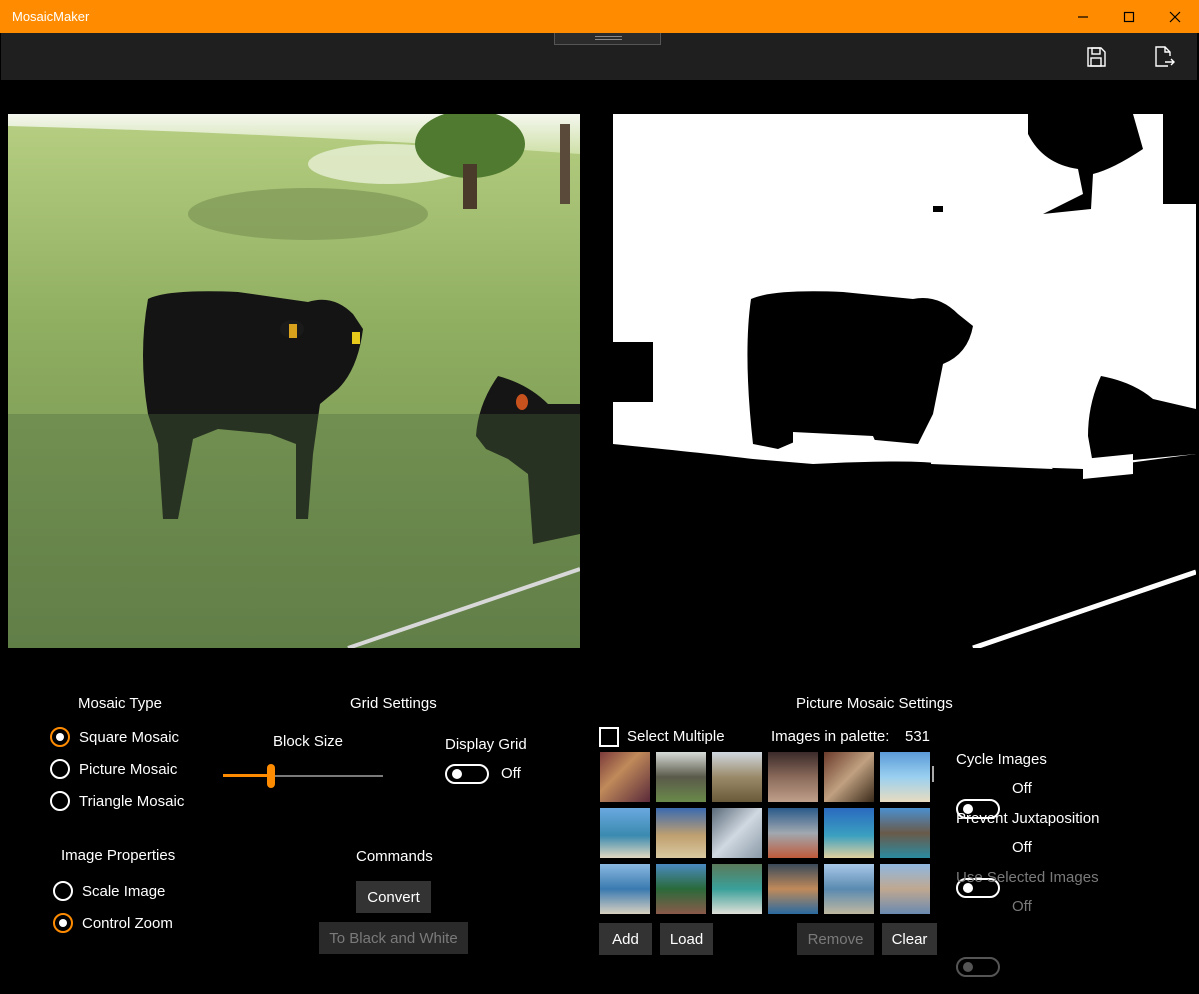 This screenshot has width=1199, height=994. I want to click on load-button: Load, so click(686, 939).